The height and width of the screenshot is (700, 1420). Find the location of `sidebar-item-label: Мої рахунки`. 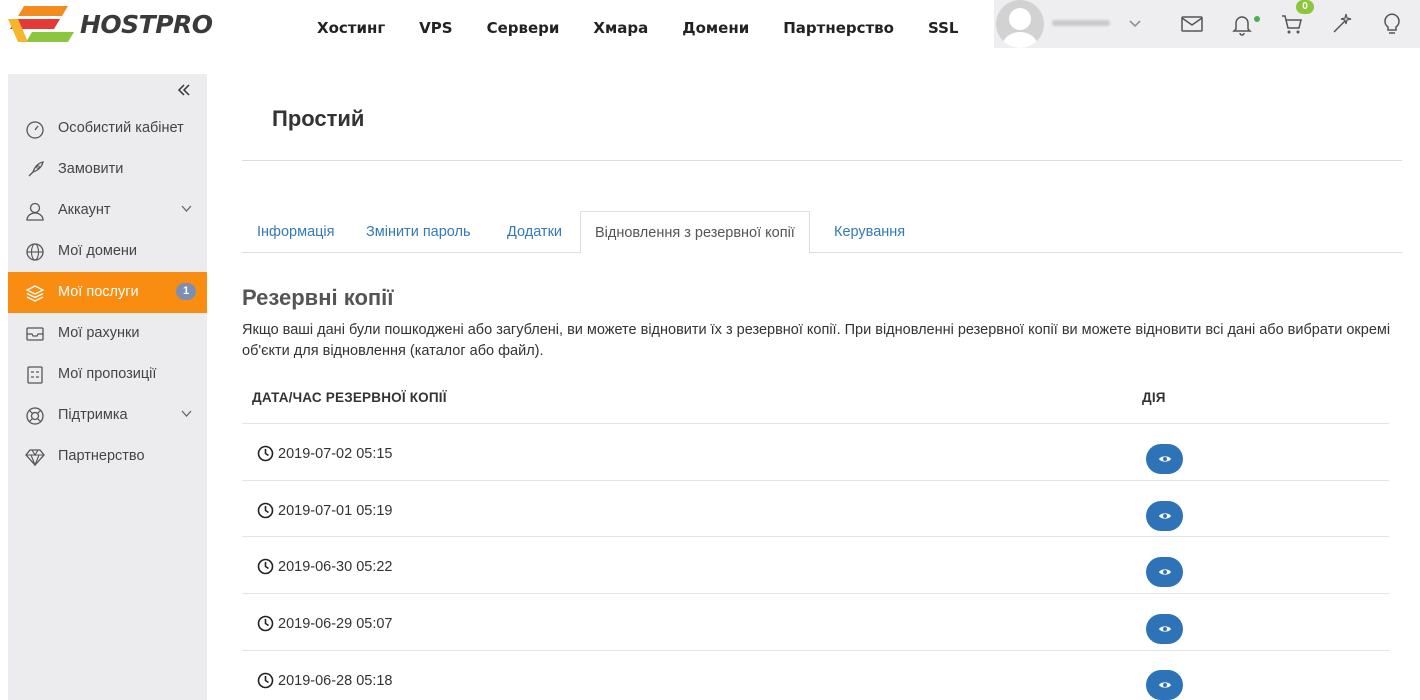

sidebar-item-label: Мої рахунки is located at coordinates (99, 333).